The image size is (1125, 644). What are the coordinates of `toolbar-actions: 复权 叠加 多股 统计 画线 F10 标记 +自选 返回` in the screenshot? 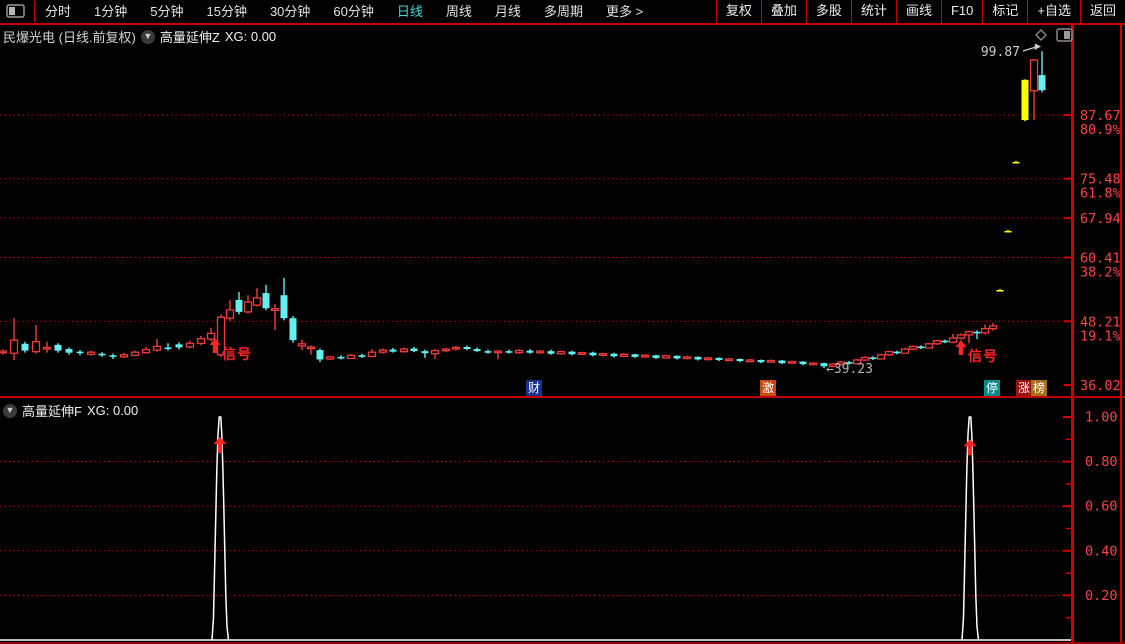 It's located at (920, 11).